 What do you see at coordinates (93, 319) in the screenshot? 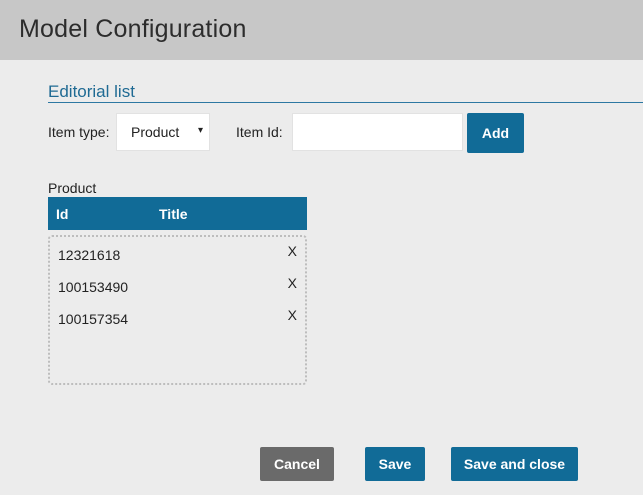
I see `item-id: 100157354` at bounding box center [93, 319].